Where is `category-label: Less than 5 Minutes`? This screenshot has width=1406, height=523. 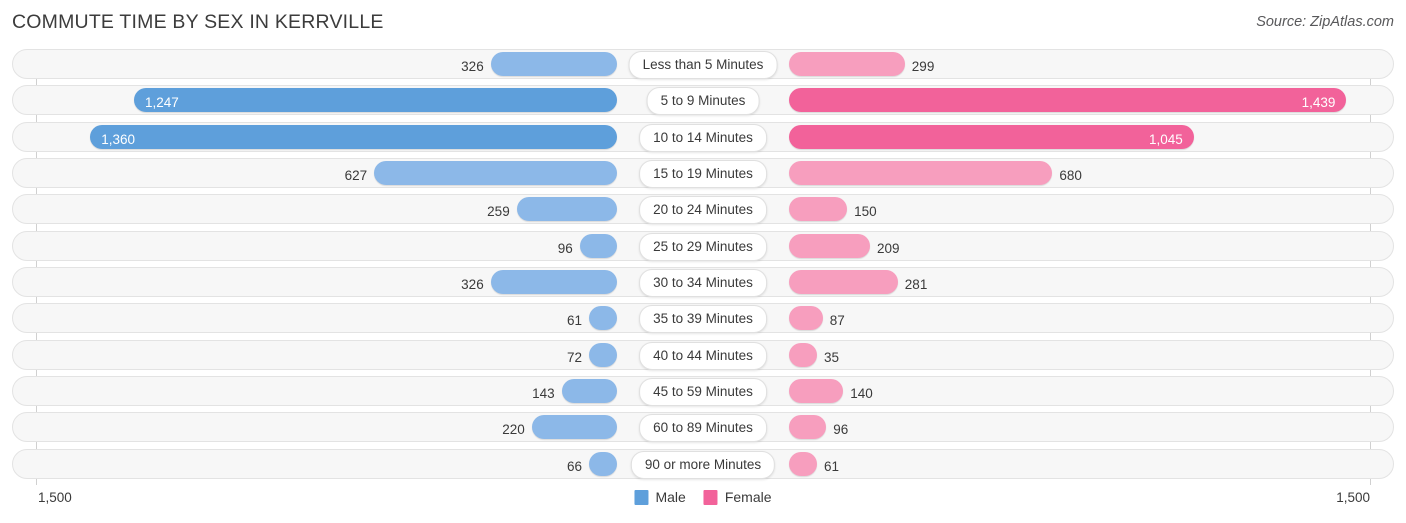 category-label: Less than 5 Minutes is located at coordinates (703, 65).